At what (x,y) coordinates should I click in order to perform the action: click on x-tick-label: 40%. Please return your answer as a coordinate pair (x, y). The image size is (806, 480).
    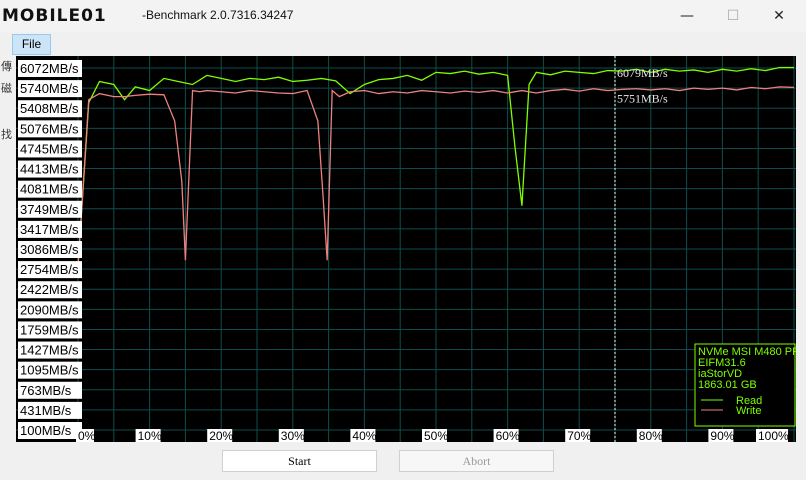
    Looking at the image, I should click on (364, 435).